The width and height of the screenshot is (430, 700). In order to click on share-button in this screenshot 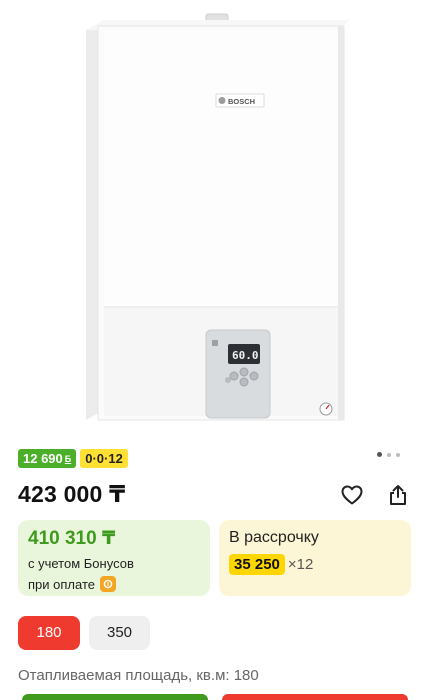, I will do `click(398, 495)`.